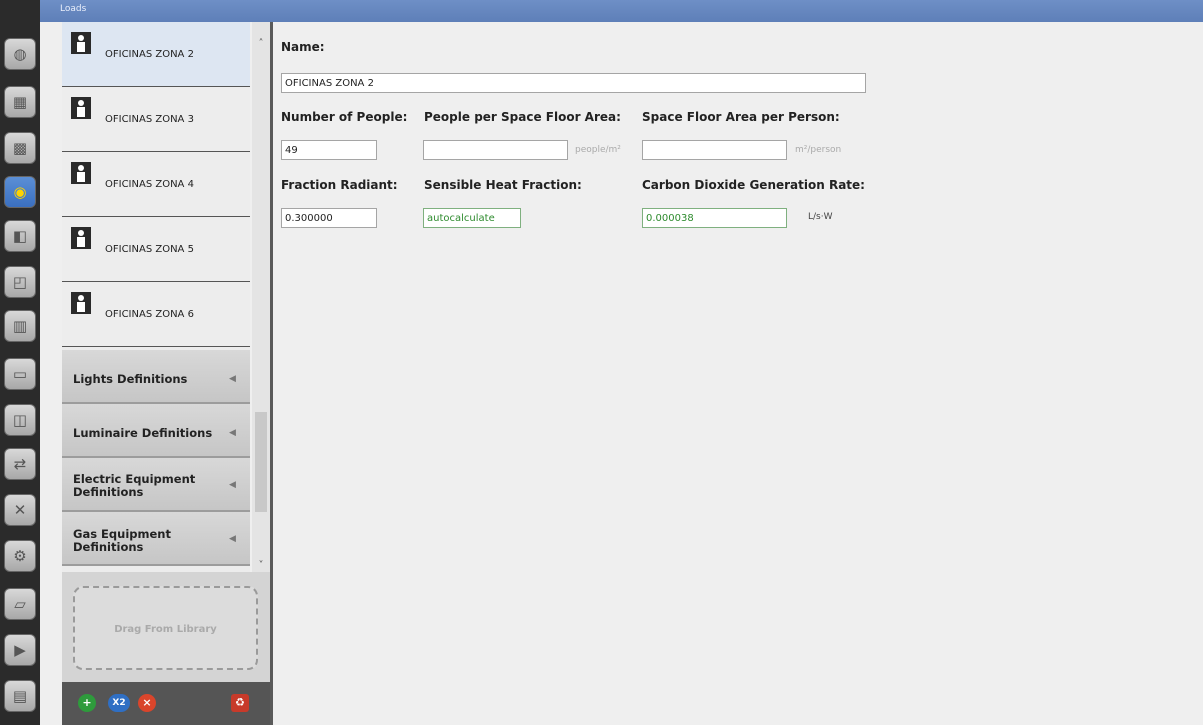 This screenshot has height=725, width=1203. What do you see at coordinates (261, 462) in the screenshot?
I see `scroll-thumb` at bounding box center [261, 462].